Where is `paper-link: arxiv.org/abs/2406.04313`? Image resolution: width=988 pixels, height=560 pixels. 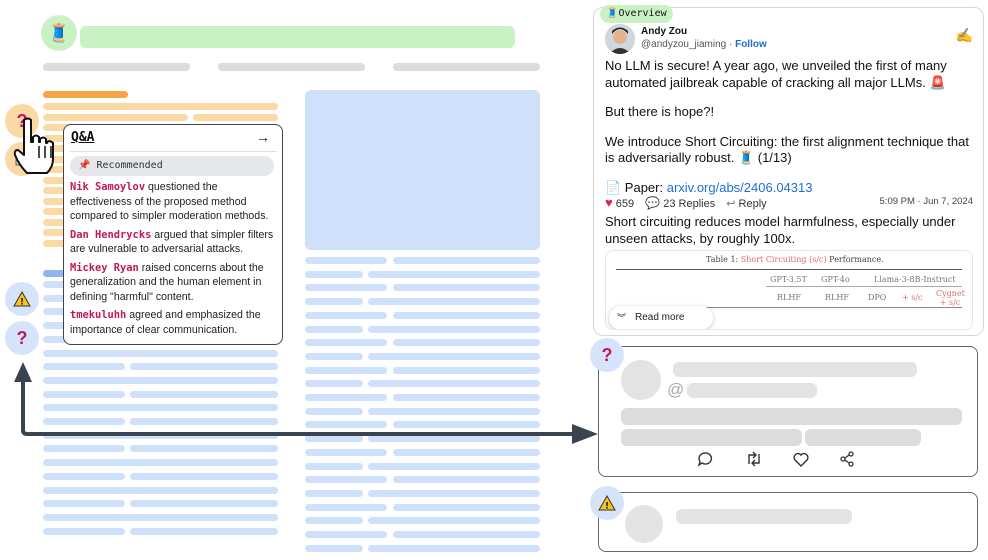 paper-link: arxiv.org/abs/2406.04313 is located at coordinates (740, 187).